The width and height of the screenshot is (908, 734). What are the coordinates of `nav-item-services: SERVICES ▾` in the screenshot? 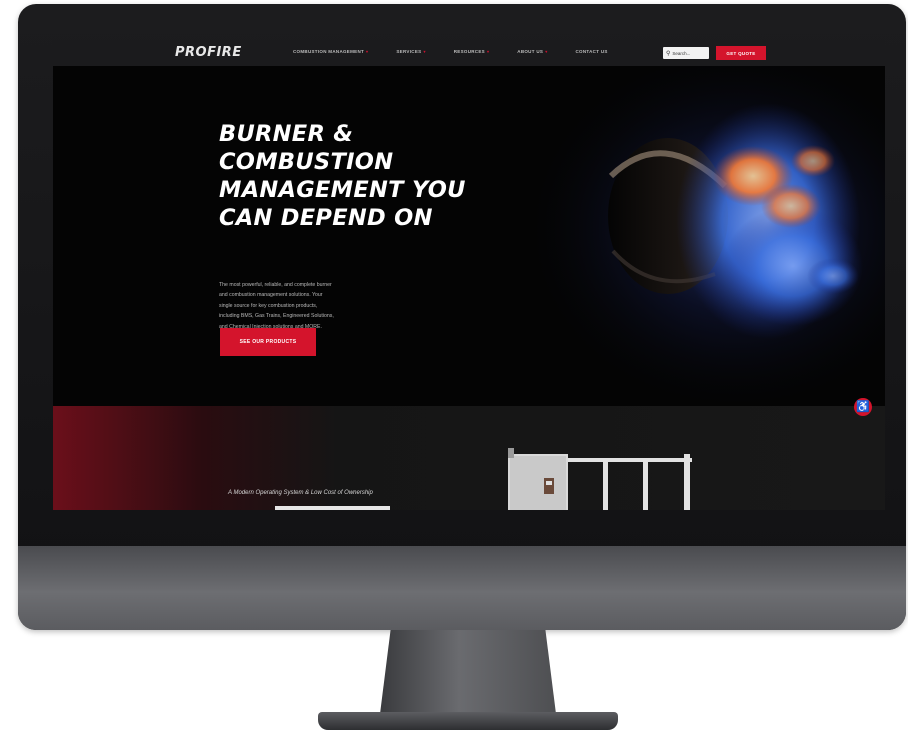 It's located at (410, 51).